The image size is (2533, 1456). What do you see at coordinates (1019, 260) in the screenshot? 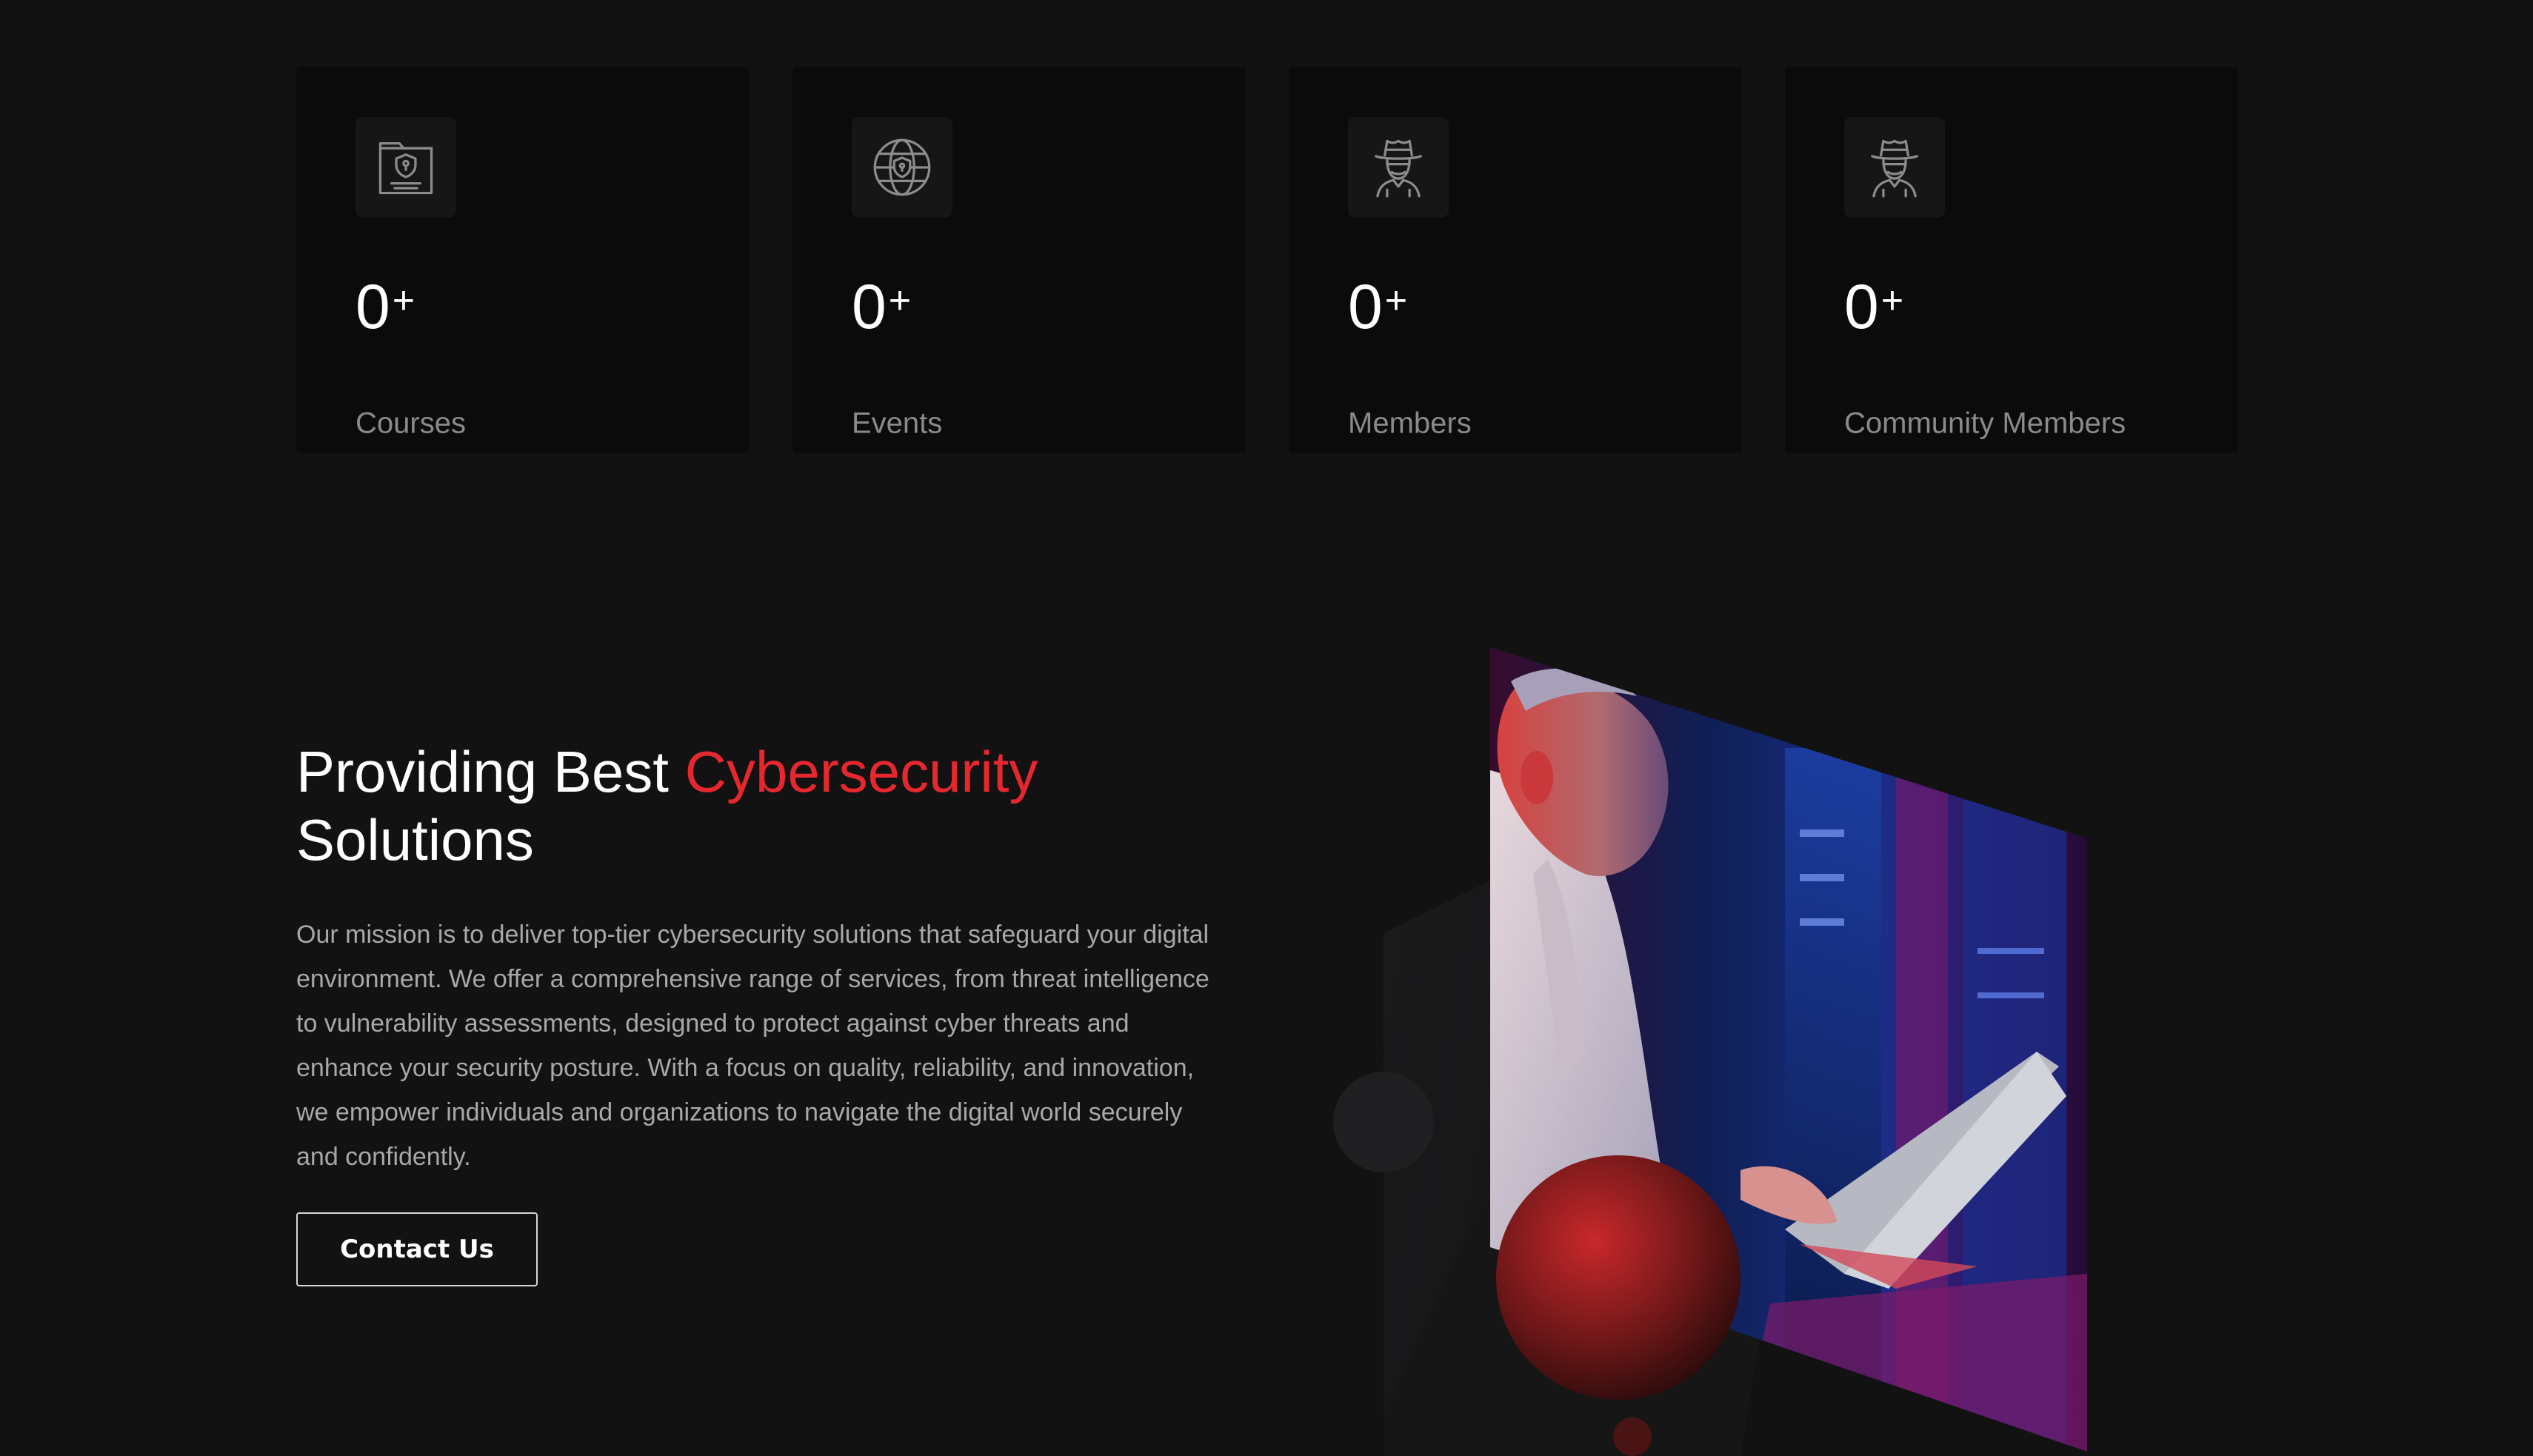
I see `stat-card-events: 0+ Events` at bounding box center [1019, 260].